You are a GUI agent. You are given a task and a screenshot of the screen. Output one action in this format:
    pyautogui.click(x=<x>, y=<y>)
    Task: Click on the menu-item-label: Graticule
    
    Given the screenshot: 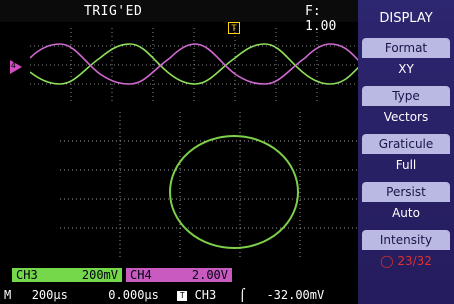 What is the action you would take?
    pyautogui.click(x=406, y=144)
    